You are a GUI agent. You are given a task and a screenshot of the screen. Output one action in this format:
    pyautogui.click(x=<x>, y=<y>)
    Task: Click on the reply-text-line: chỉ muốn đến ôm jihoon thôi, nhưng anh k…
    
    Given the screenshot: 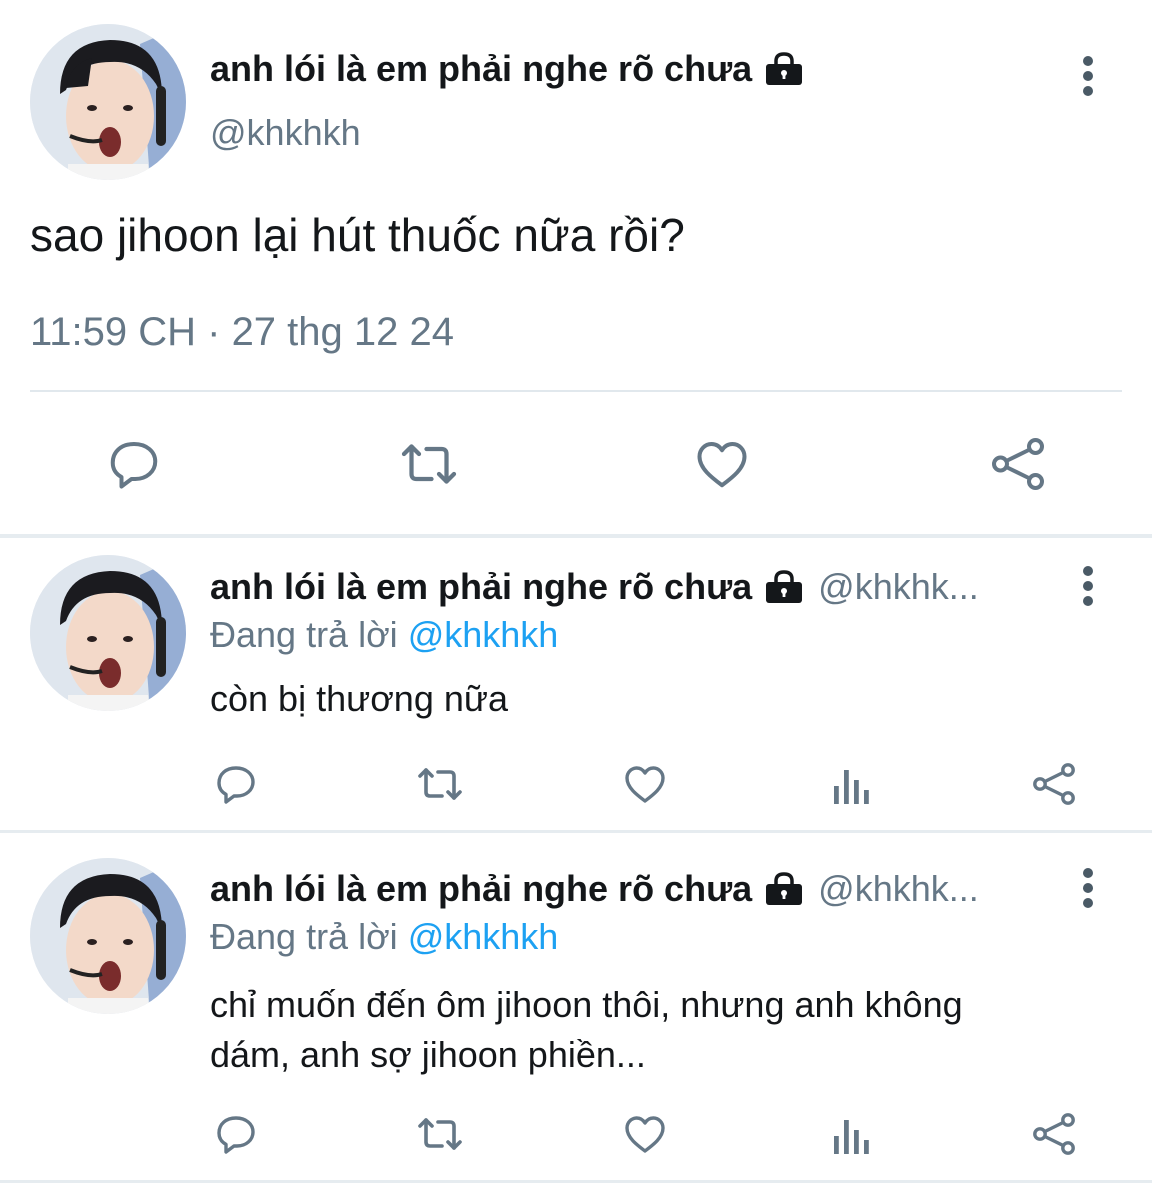 What is the action you would take?
    pyautogui.click(x=586, y=1004)
    